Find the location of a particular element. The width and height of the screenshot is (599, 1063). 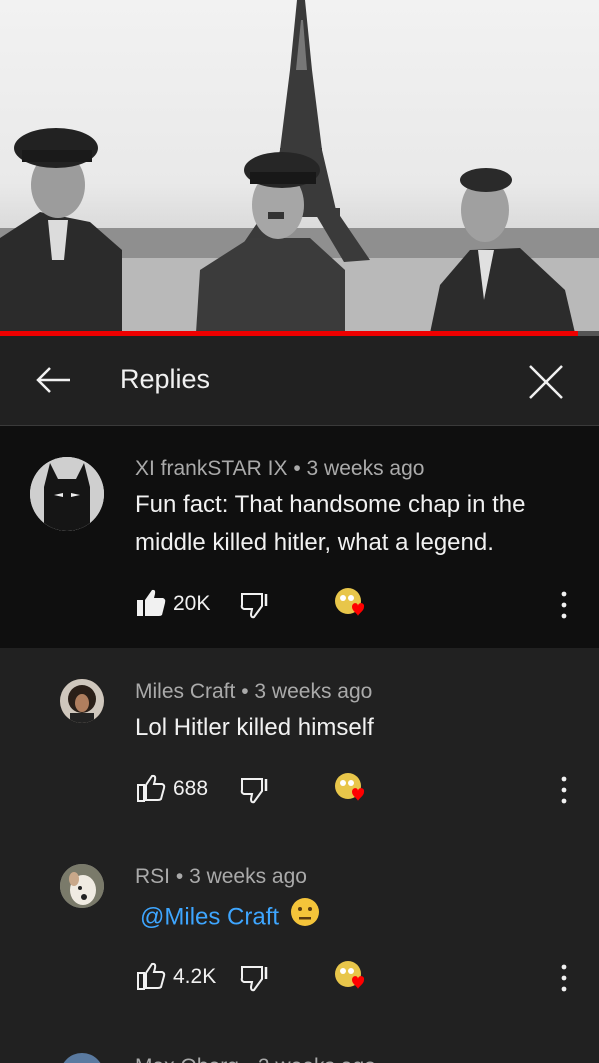

comment-meta: XI frankSTAR IX • 3 weeks ago is located at coordinates (279, 469).